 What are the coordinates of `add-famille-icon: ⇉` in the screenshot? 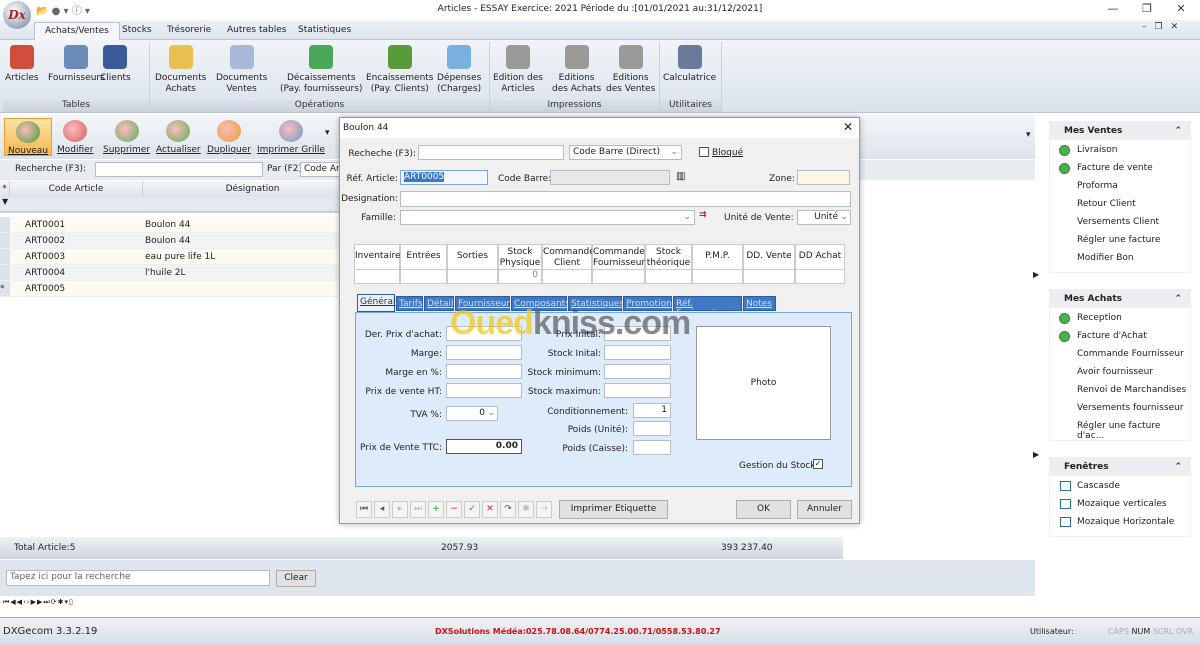 It's located at (703, 215).